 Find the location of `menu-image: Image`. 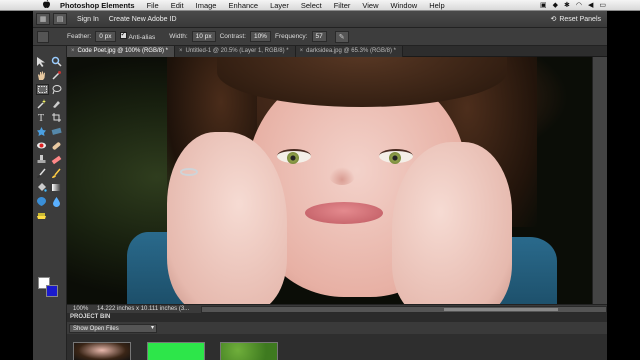

menu-image: Image is located at coordinates (206, 5).